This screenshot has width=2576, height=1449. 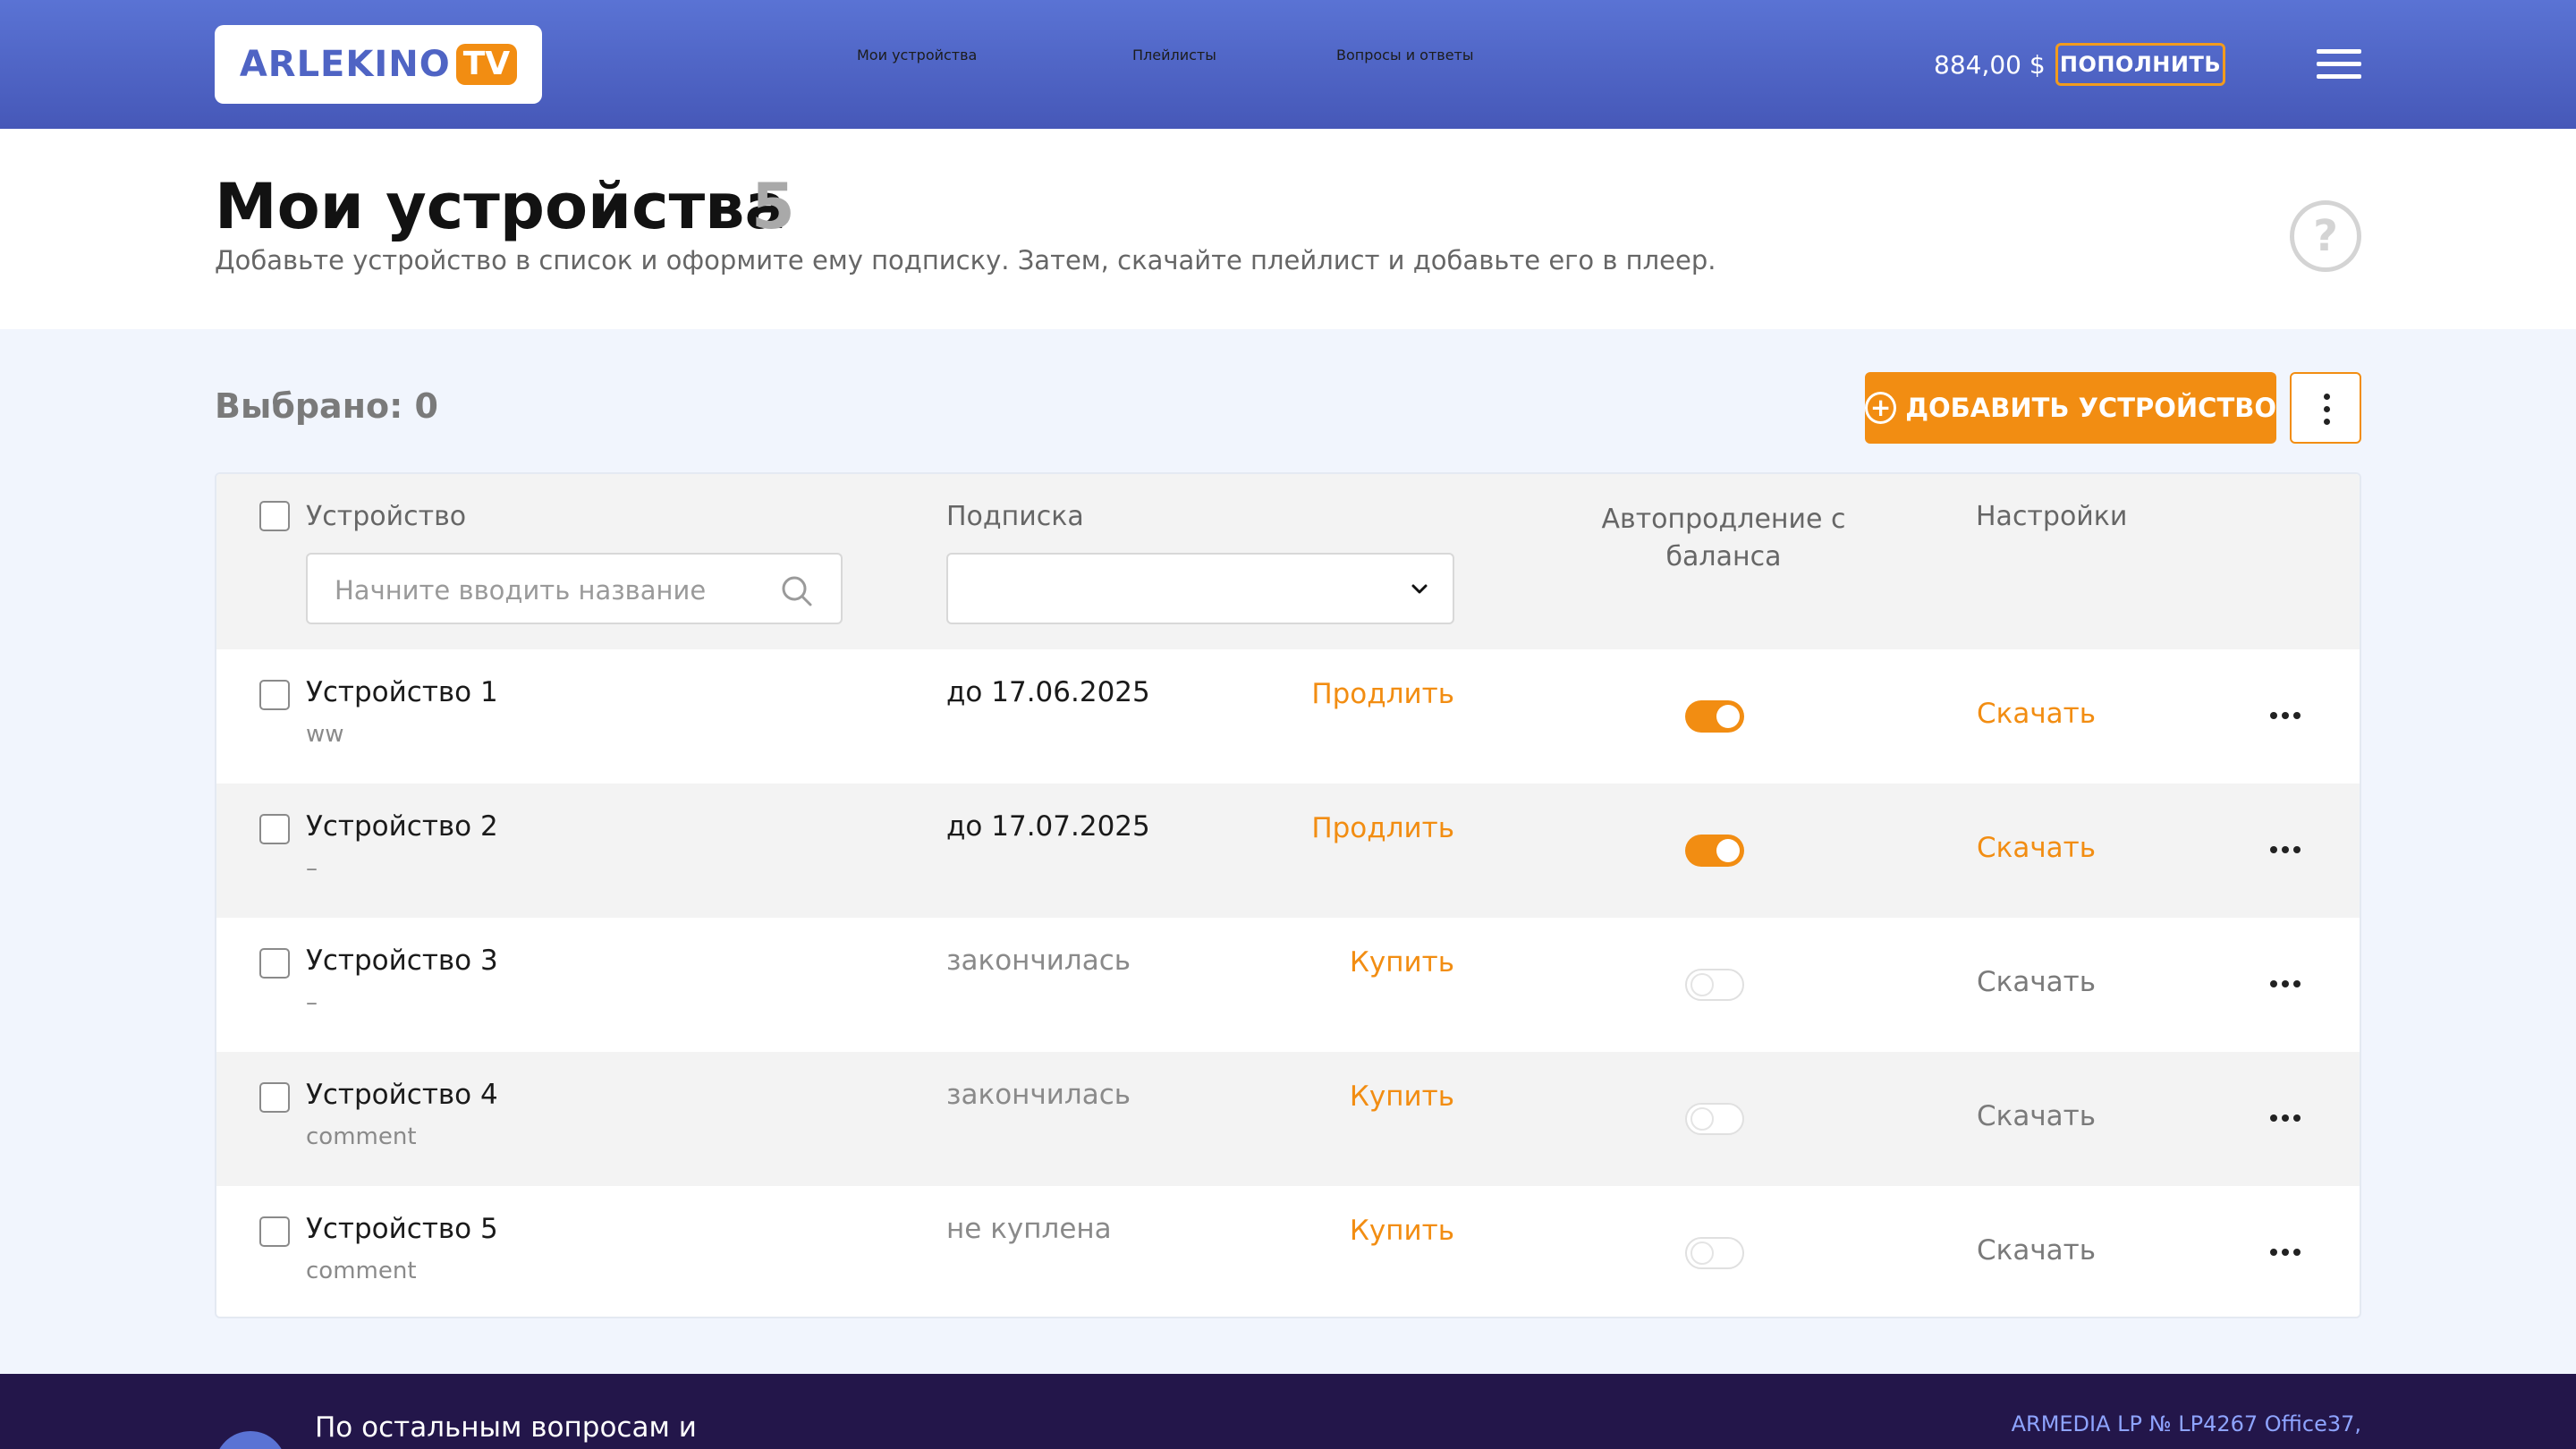 What do you see at coordinates (1174, 55) in the screenshot?
I see `nav-playlists: Плейлисты` at bounding box center [1174, 55].